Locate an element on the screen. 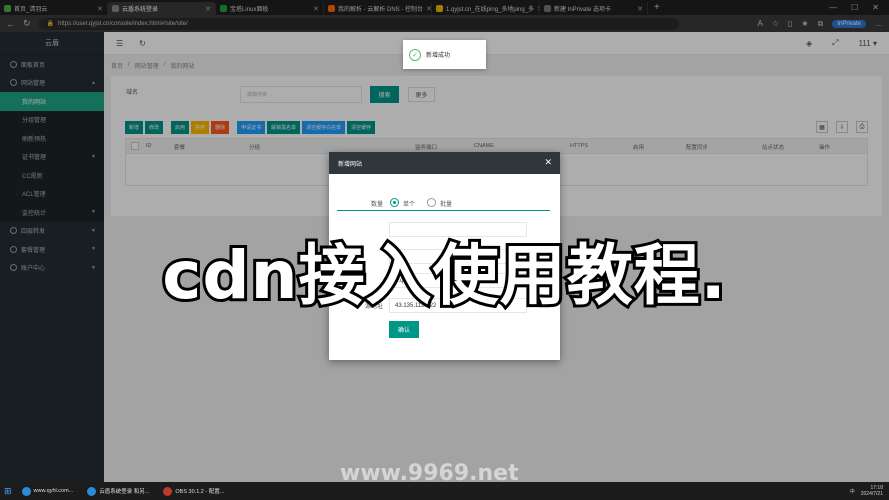 This screenshot has height=500, width=889. toast-text: 新增成功 is located at coordinates (438, 56).